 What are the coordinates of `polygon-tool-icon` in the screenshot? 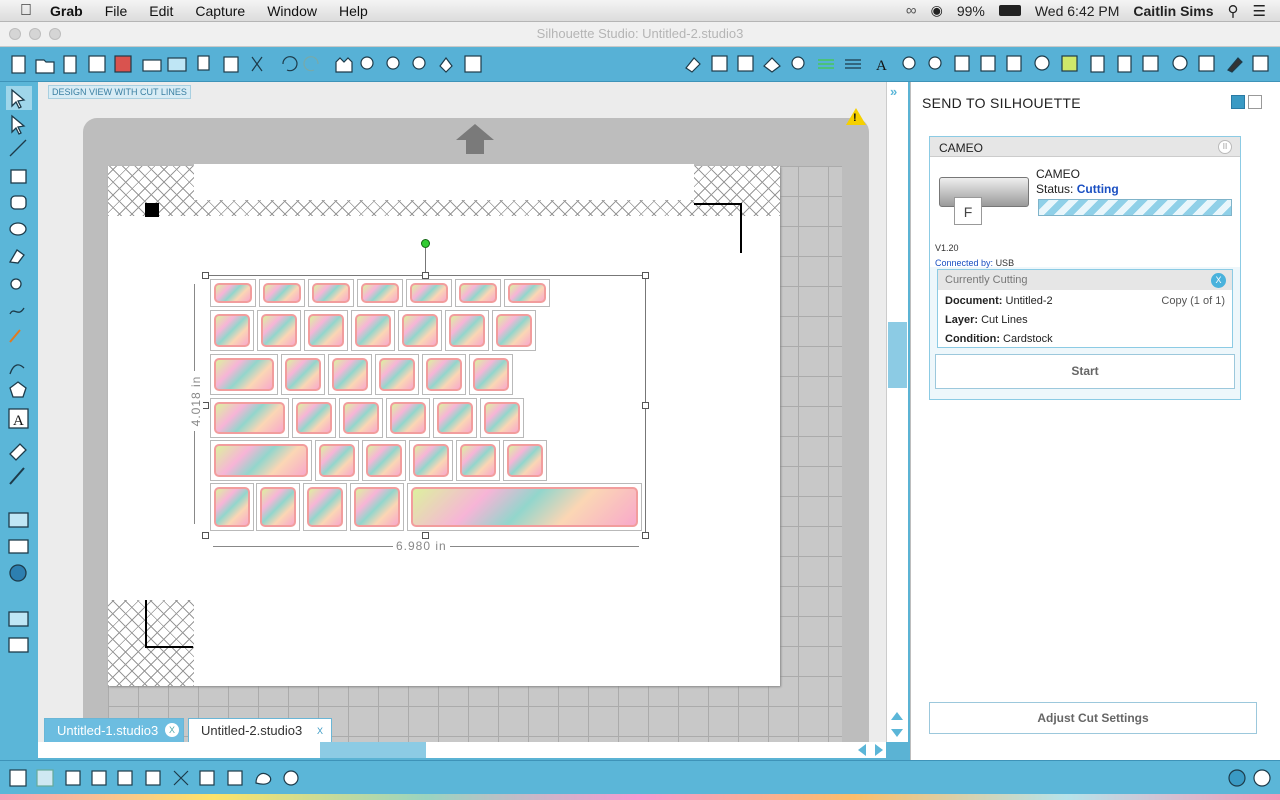 It's located at (16, 256).